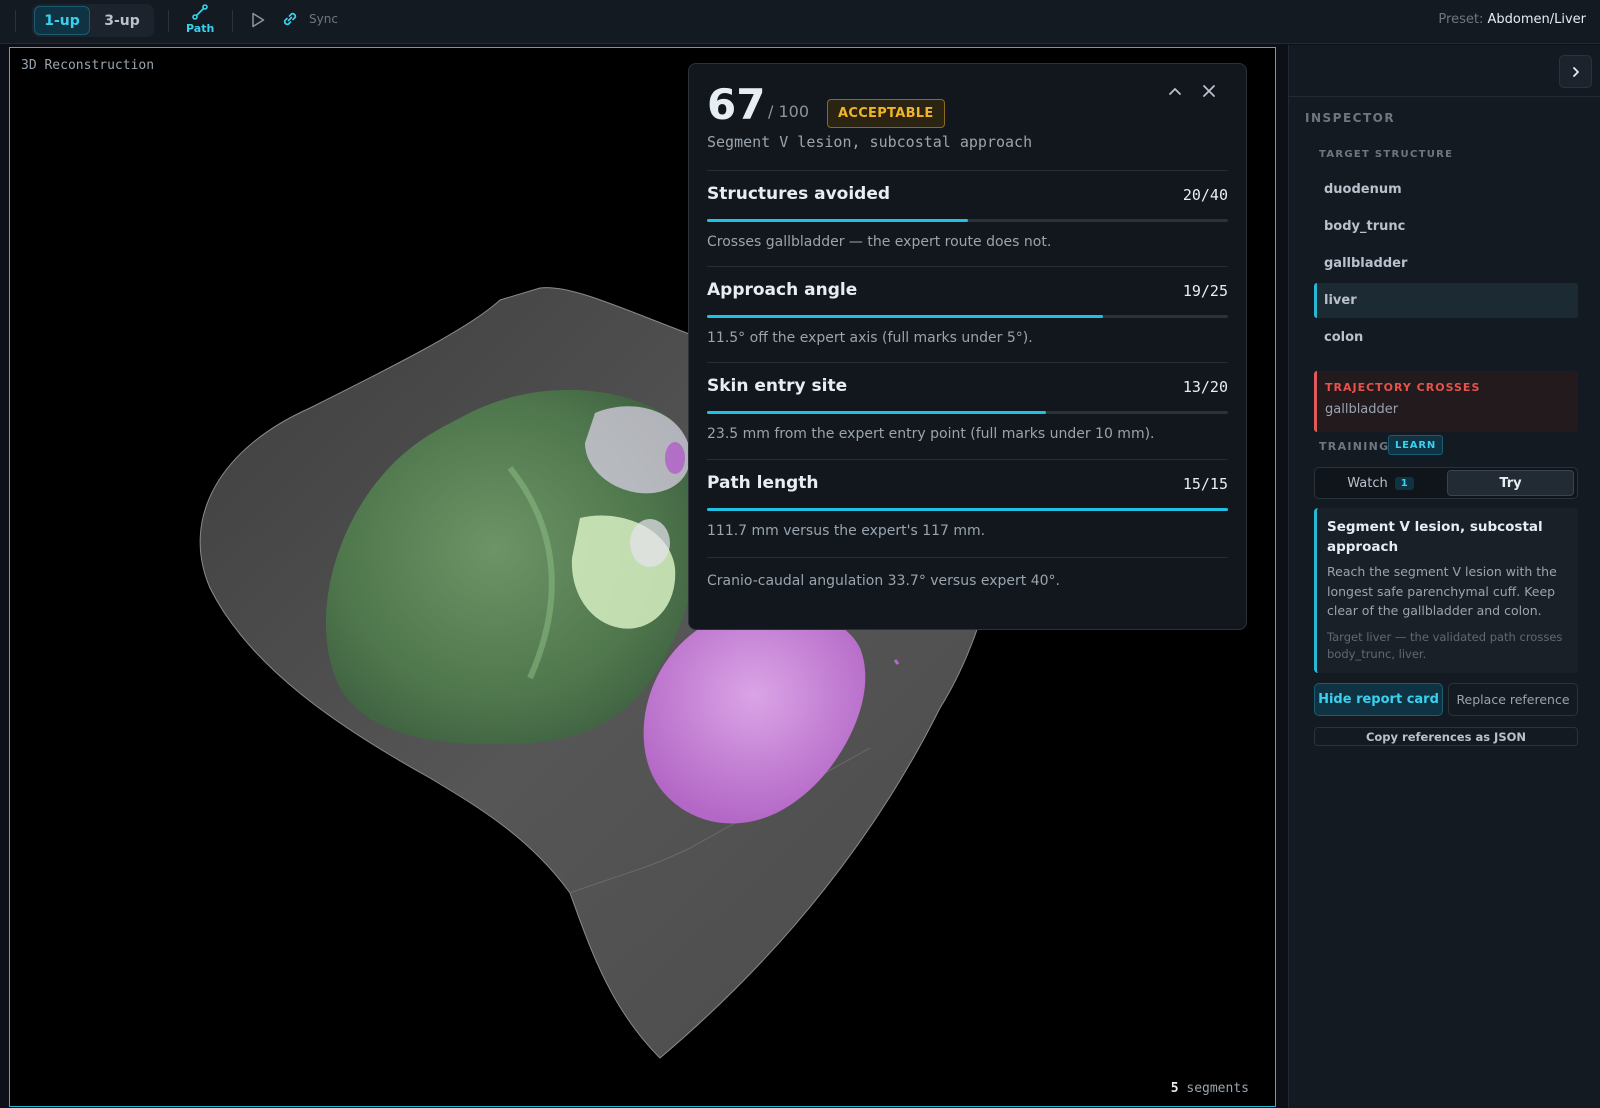  I want to click on play-icon, so click(258, 20).